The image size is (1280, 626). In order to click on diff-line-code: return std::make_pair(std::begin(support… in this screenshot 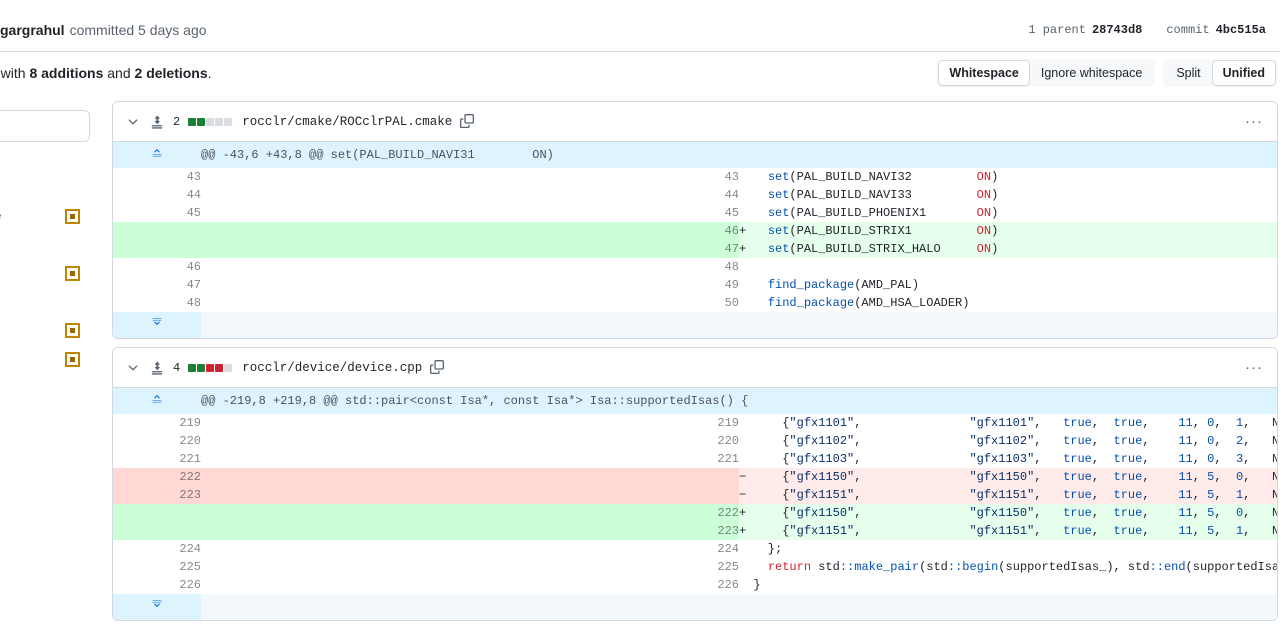, I will do `click(1008, 567)`.